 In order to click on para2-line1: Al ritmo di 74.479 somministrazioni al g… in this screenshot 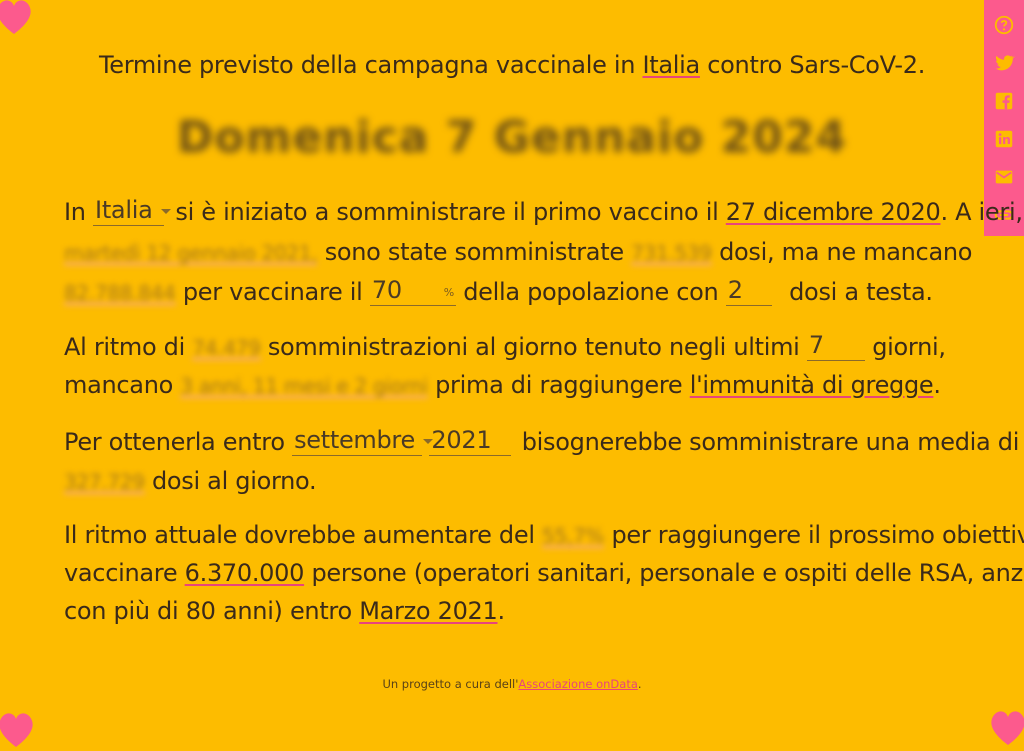, I will do `click(505, 346)`.